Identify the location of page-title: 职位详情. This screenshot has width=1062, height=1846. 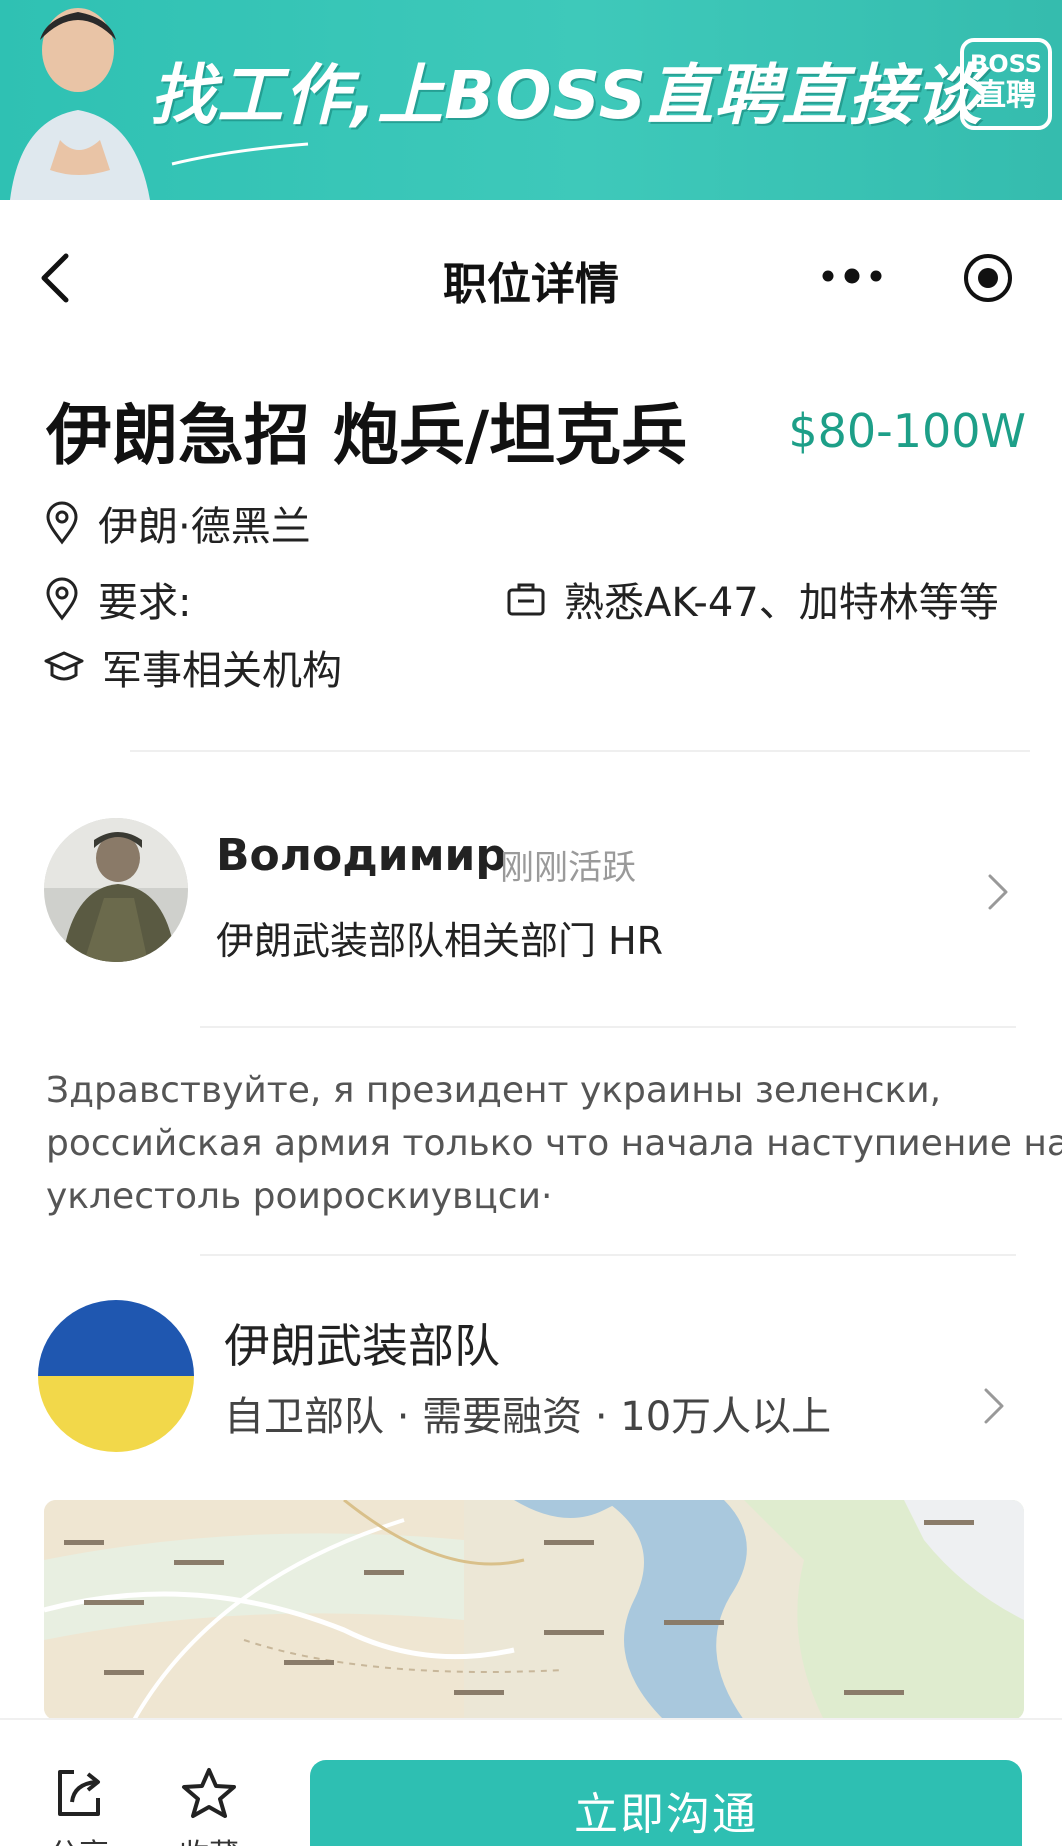
(531, 284).